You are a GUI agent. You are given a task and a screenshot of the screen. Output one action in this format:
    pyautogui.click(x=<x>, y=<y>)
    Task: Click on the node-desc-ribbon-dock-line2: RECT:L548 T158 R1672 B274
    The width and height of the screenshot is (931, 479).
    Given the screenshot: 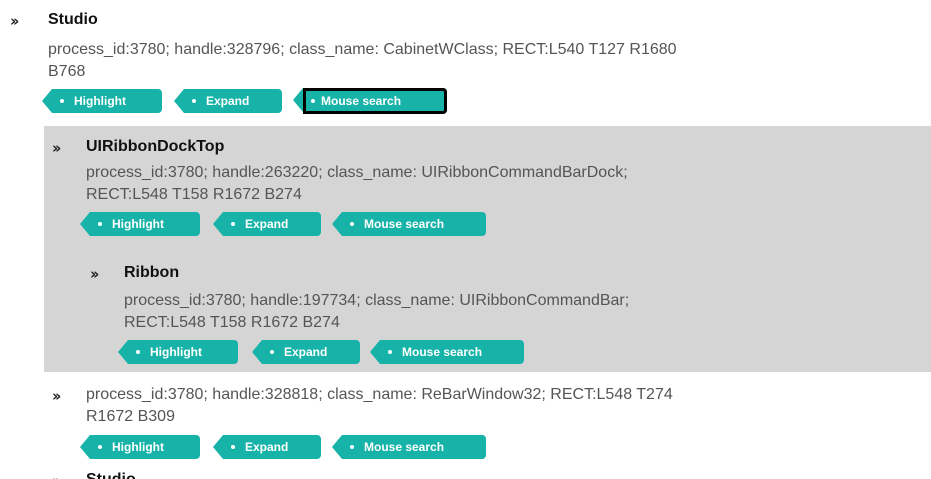 What is the action you would take?
    pyautogui.click(x=194, y=194)
    